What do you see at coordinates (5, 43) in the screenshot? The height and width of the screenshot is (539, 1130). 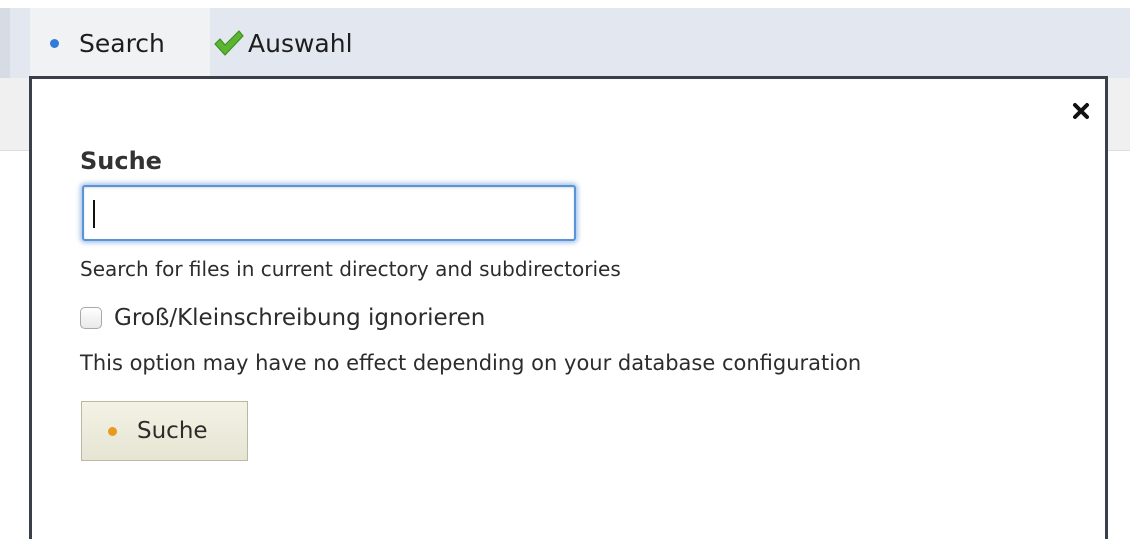 I see `tab-bar-edge` at bounding box center [5, 43].